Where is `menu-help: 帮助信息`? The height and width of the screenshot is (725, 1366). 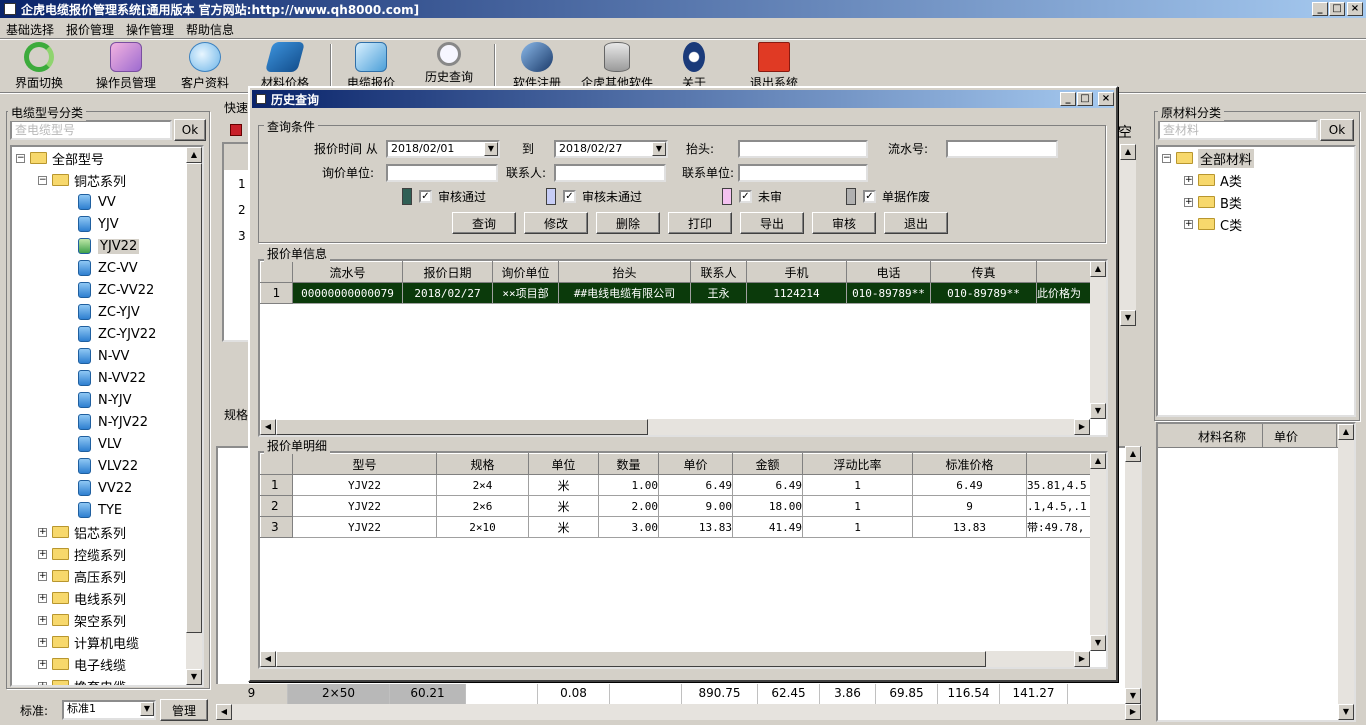
menu-help: 帮助信息 is located at coordinates (210, 29).